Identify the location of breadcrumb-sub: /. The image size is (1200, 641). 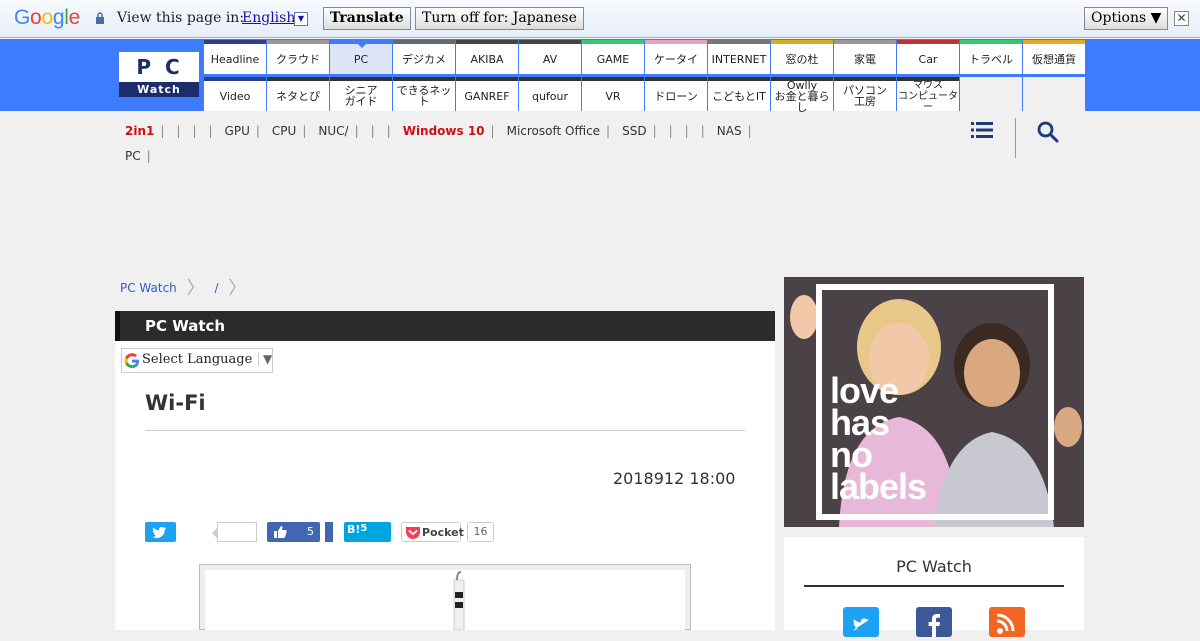
(216, 288).